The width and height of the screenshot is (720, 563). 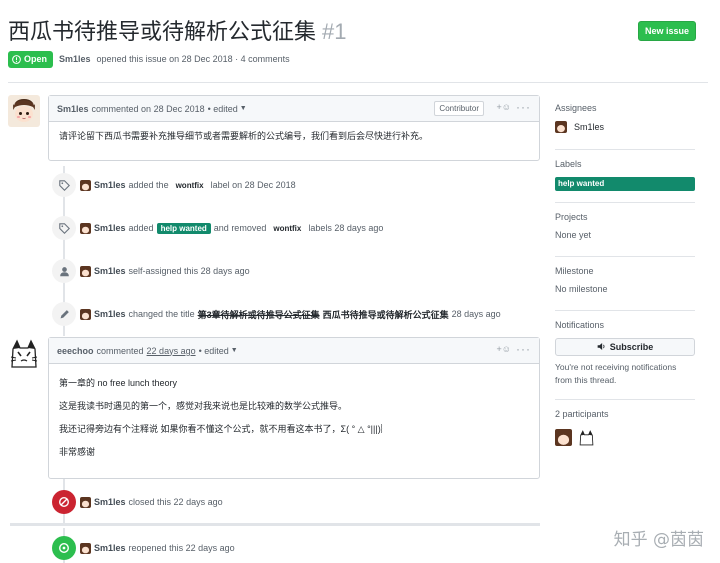 What do you see at coordinates (573, 235) in the screenshot?
I see `sidebar-projects-value: None yet` at bounding box center [573, 235].